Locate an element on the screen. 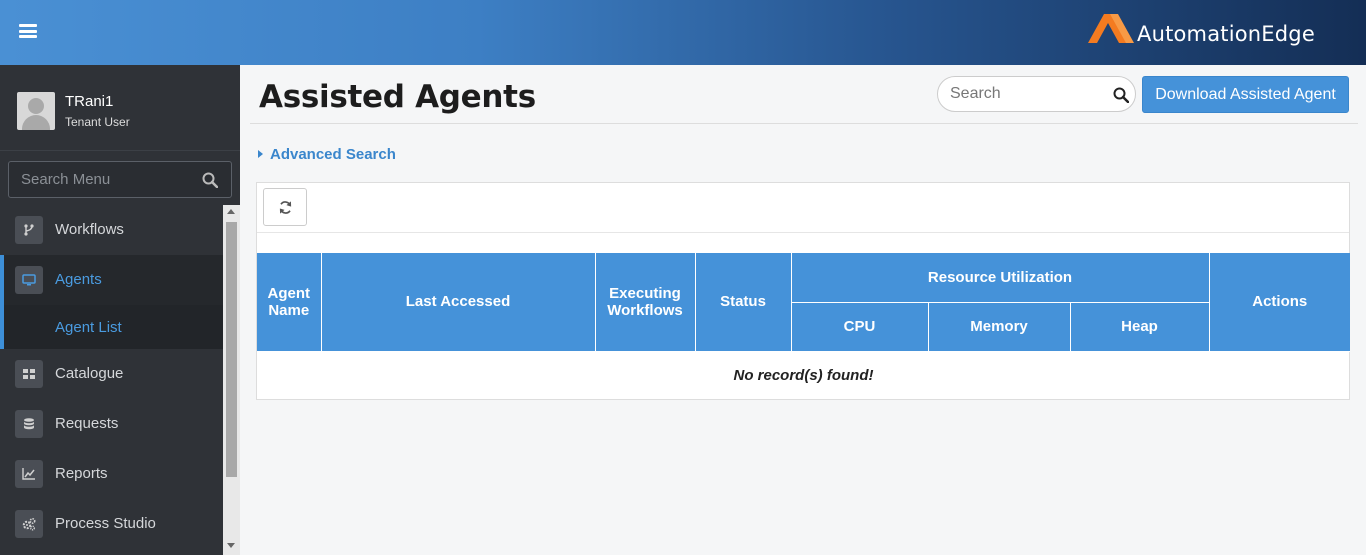 Image resolution: width=1366 pixels, height=555 pixels. scroll-down-arrow-icon is located at coordinates (231, 545).